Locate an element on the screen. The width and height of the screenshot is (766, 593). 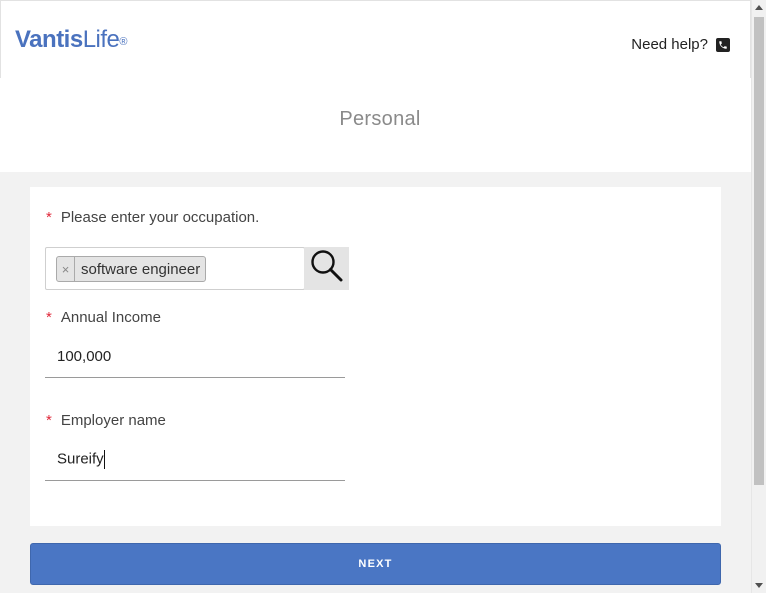
employer-value: Sureify is located at coordinates (80, 459).